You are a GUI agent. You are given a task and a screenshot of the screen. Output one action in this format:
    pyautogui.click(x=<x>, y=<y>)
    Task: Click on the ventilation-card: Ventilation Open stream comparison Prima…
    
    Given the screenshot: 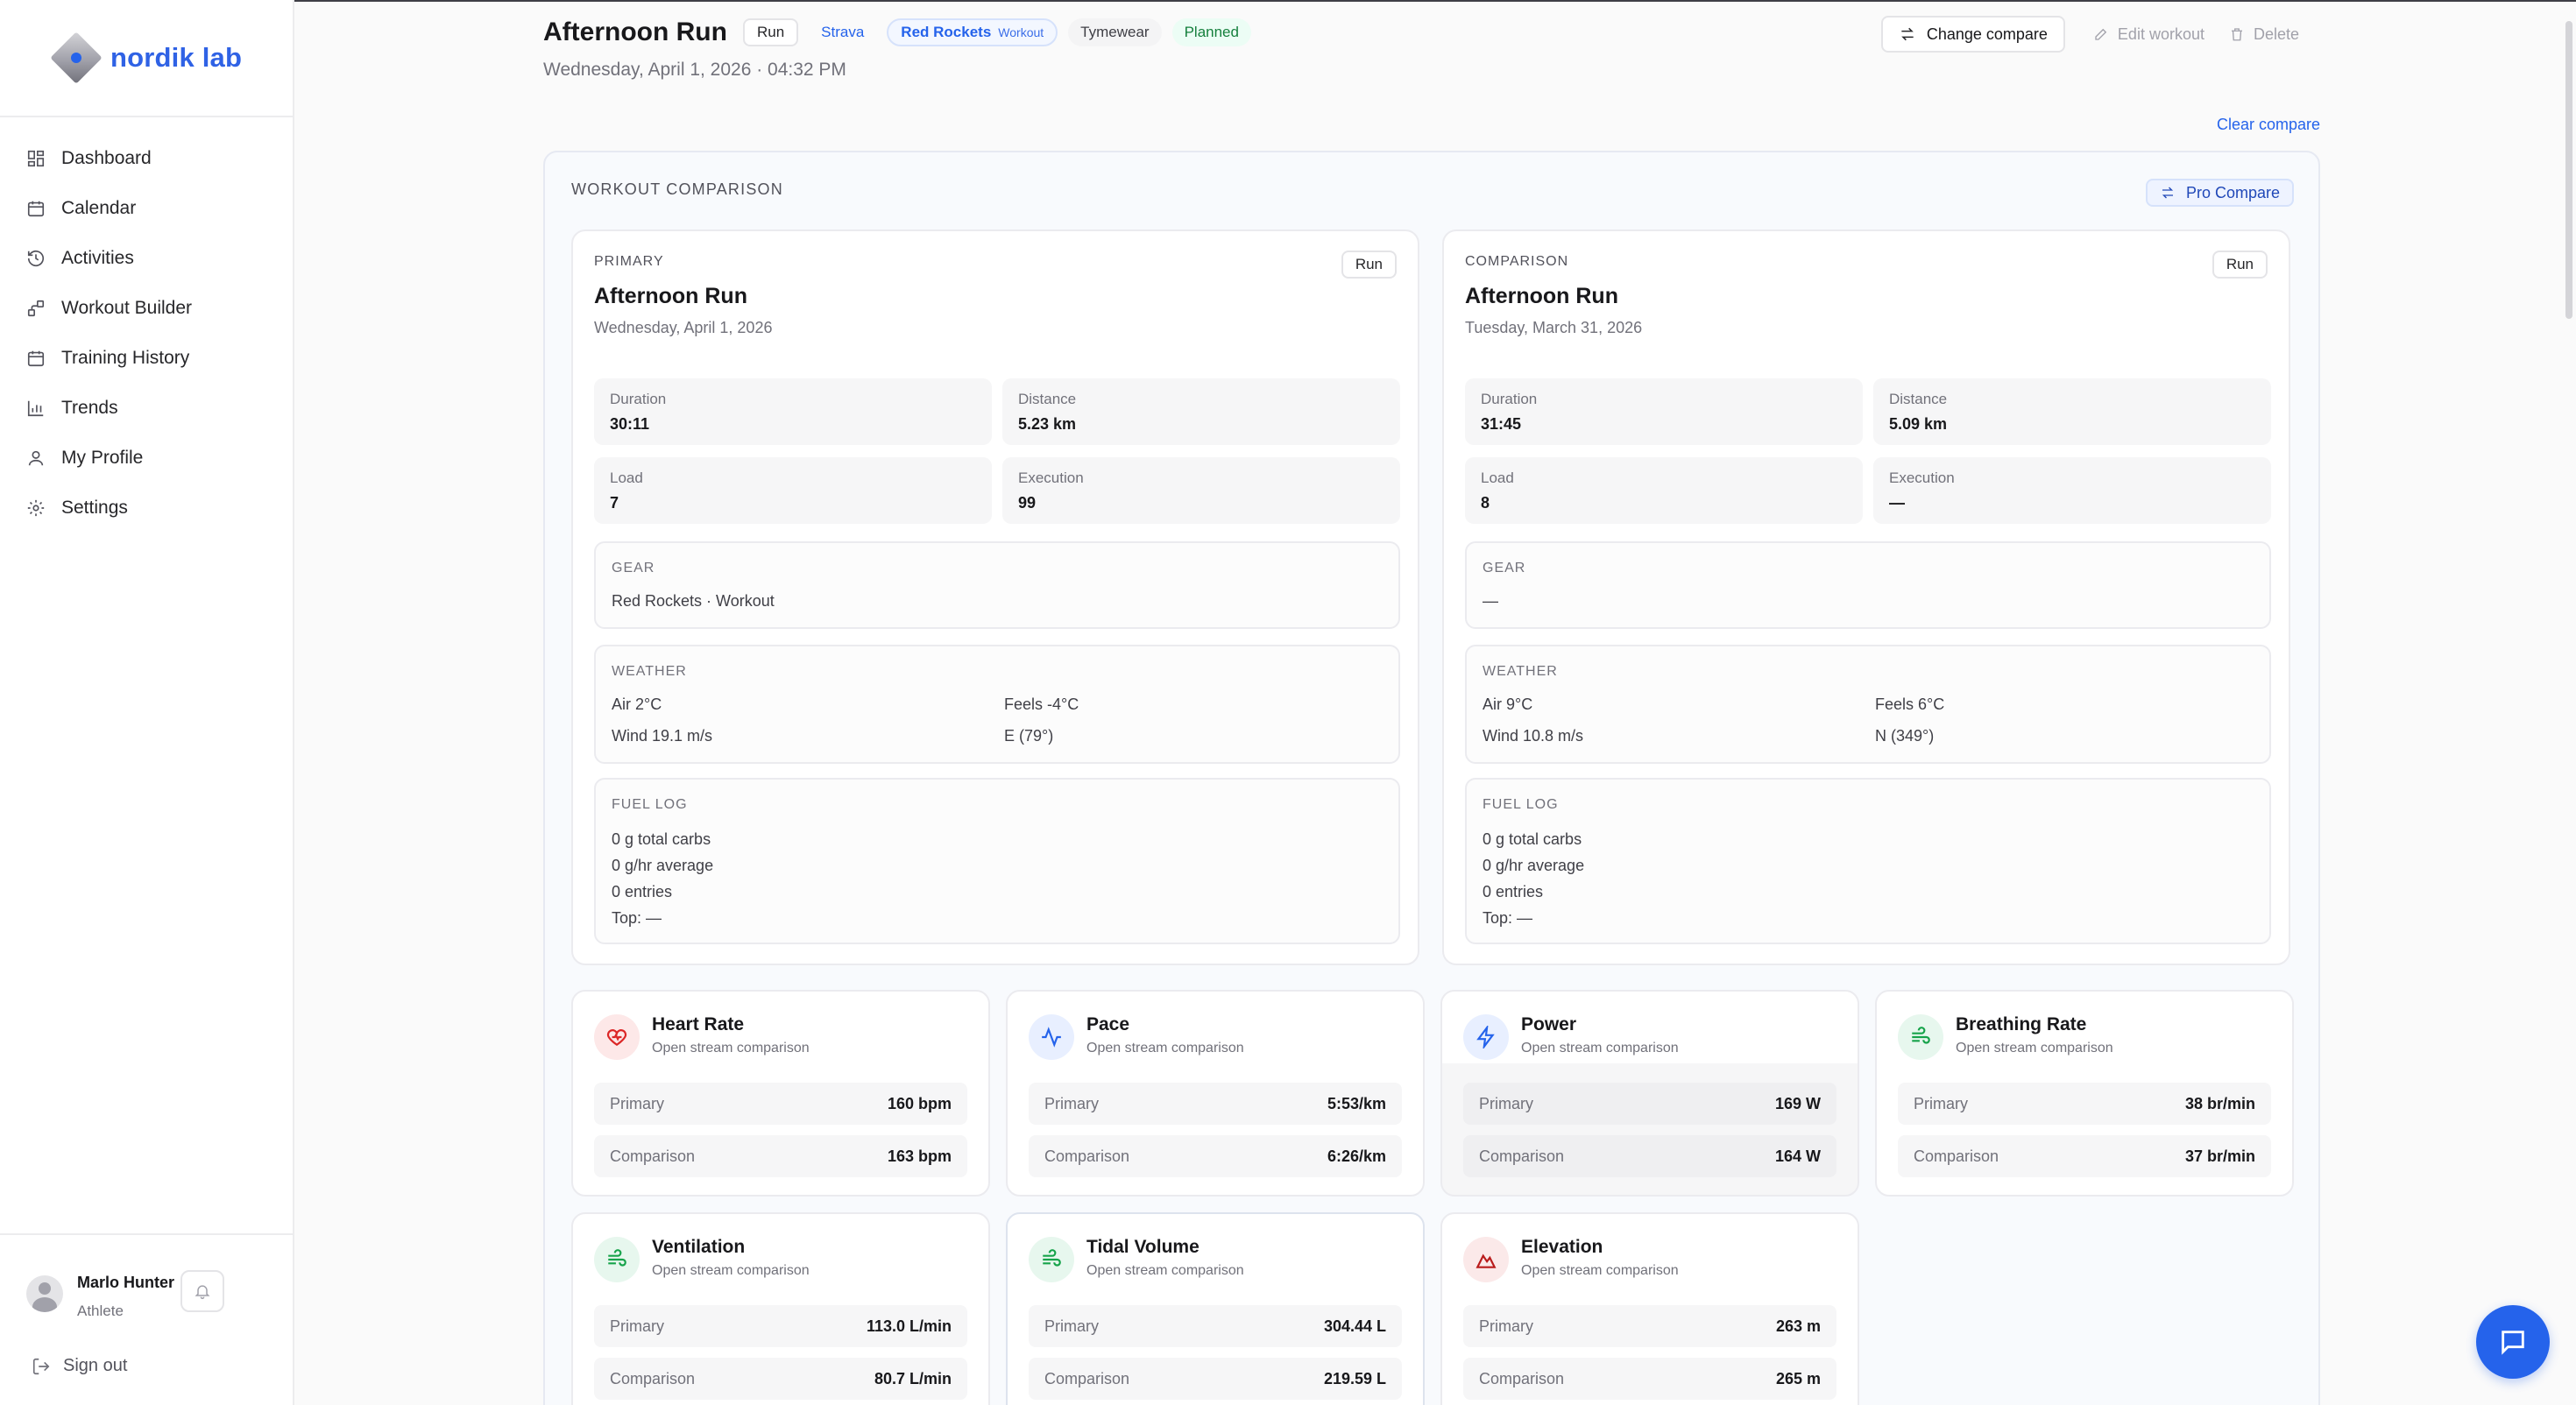 What is the action you would take?
    pyautogui.click(x=780, y=1308)
    